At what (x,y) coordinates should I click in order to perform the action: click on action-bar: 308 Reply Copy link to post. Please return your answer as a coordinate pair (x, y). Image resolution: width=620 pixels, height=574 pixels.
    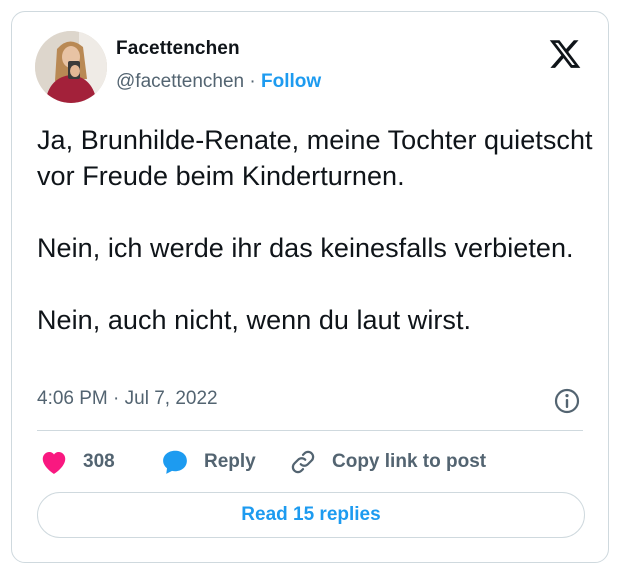
    Looking at the image, I should click on (317, 462).